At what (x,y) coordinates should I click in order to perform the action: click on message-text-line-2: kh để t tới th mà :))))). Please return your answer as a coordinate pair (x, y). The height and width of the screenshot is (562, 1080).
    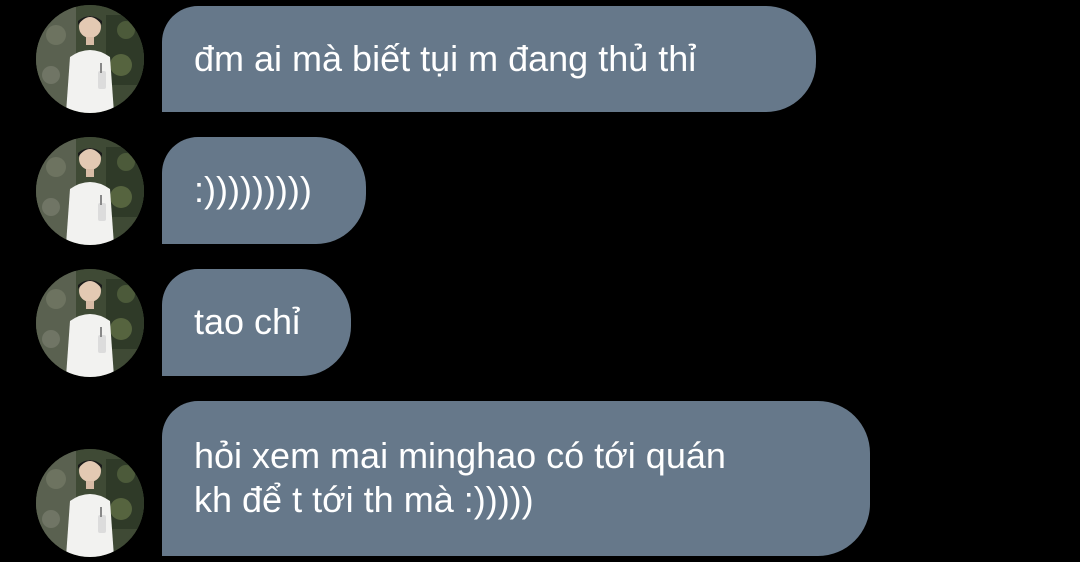
    Looking at the image, I should click on (364, 499).